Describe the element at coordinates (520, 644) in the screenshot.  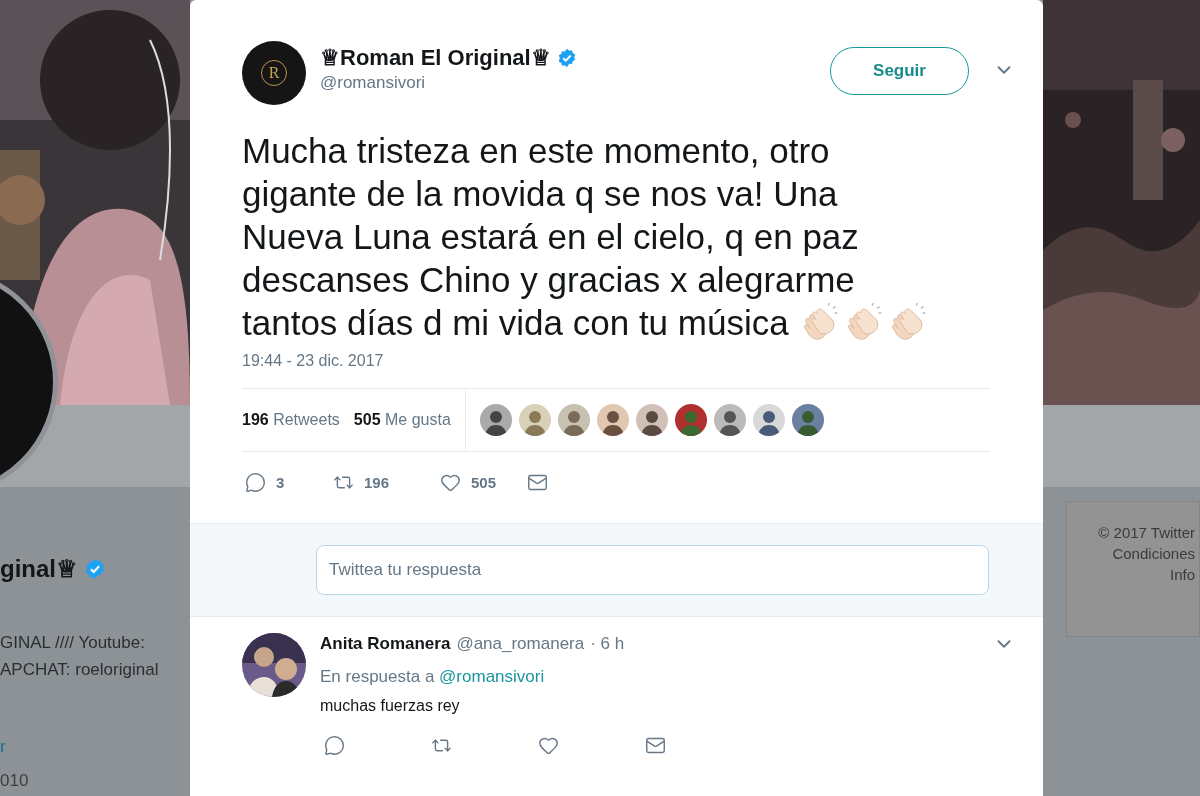
I see `reply-author-handle: @ana_romanera` at that location.